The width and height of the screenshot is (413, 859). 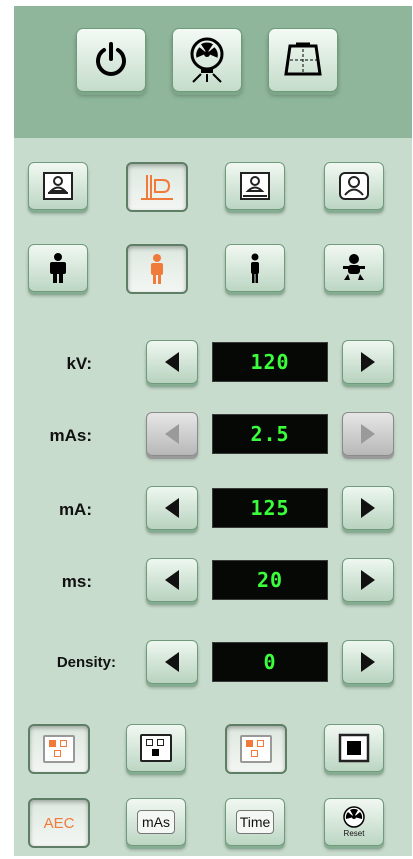 I want to click on aec-fields-orange-icon, so click(x=59, y=749).